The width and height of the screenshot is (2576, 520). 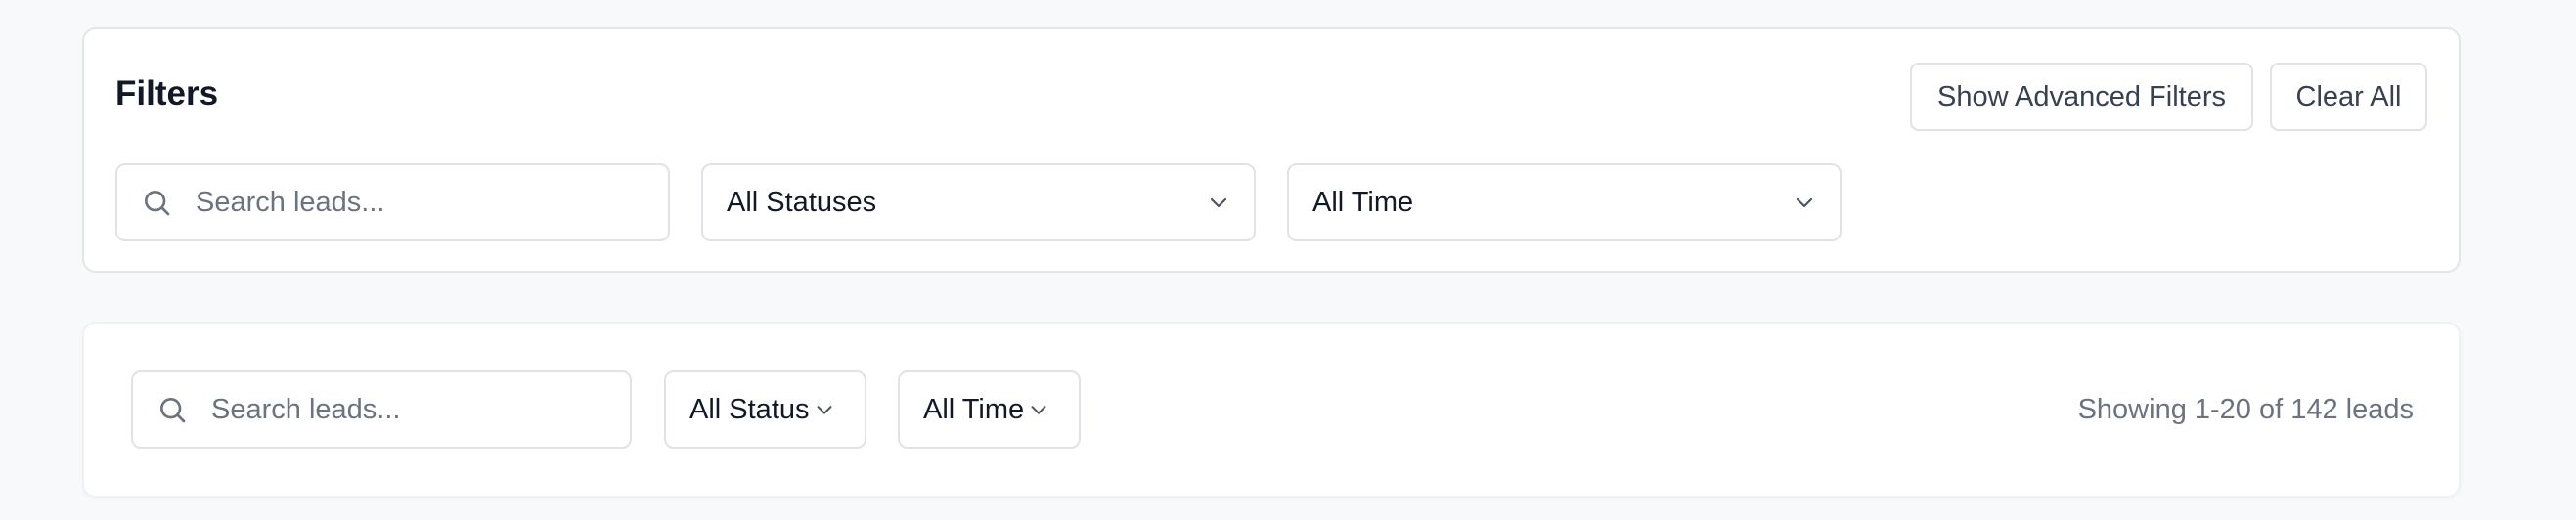 I want to click on time-range-select: All Time, so click(x=1564, y=202).